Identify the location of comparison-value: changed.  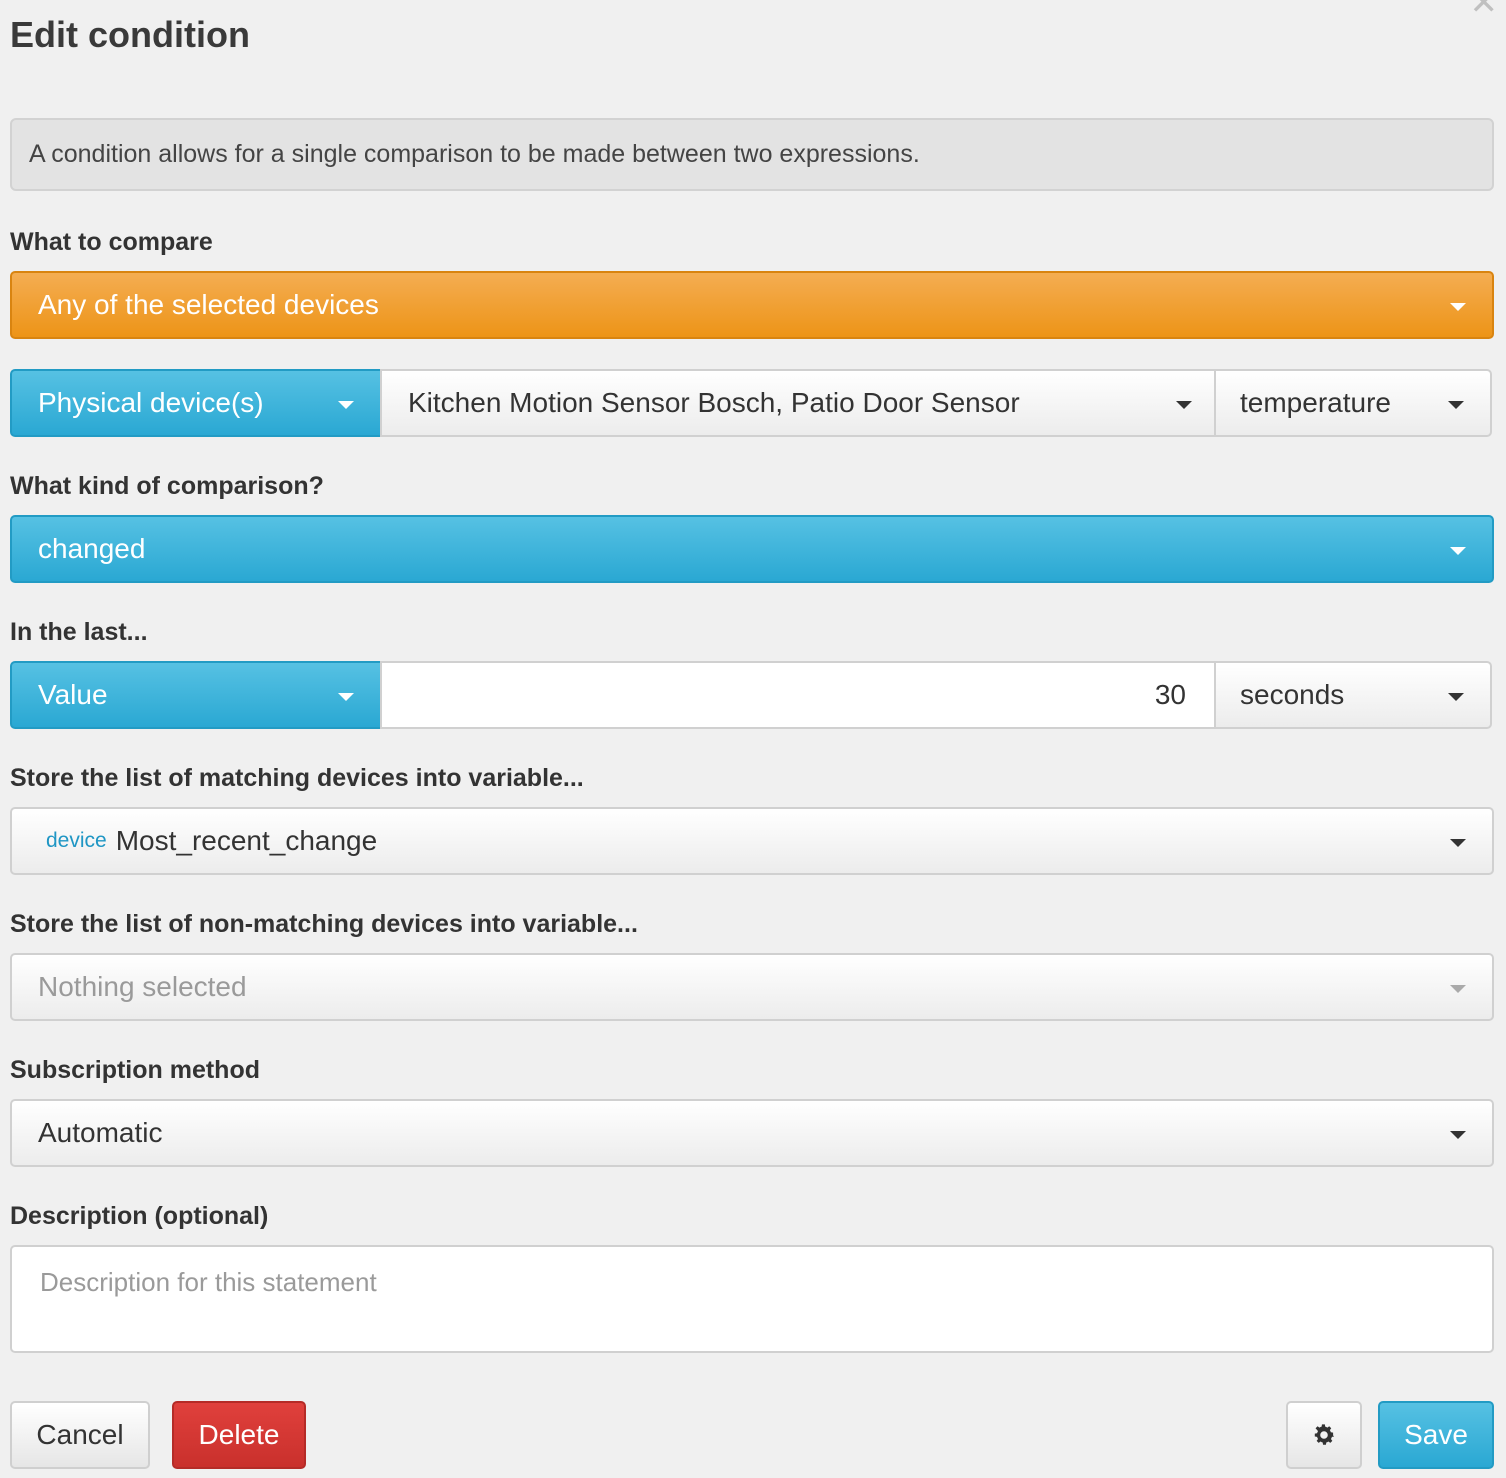
(92, 548).